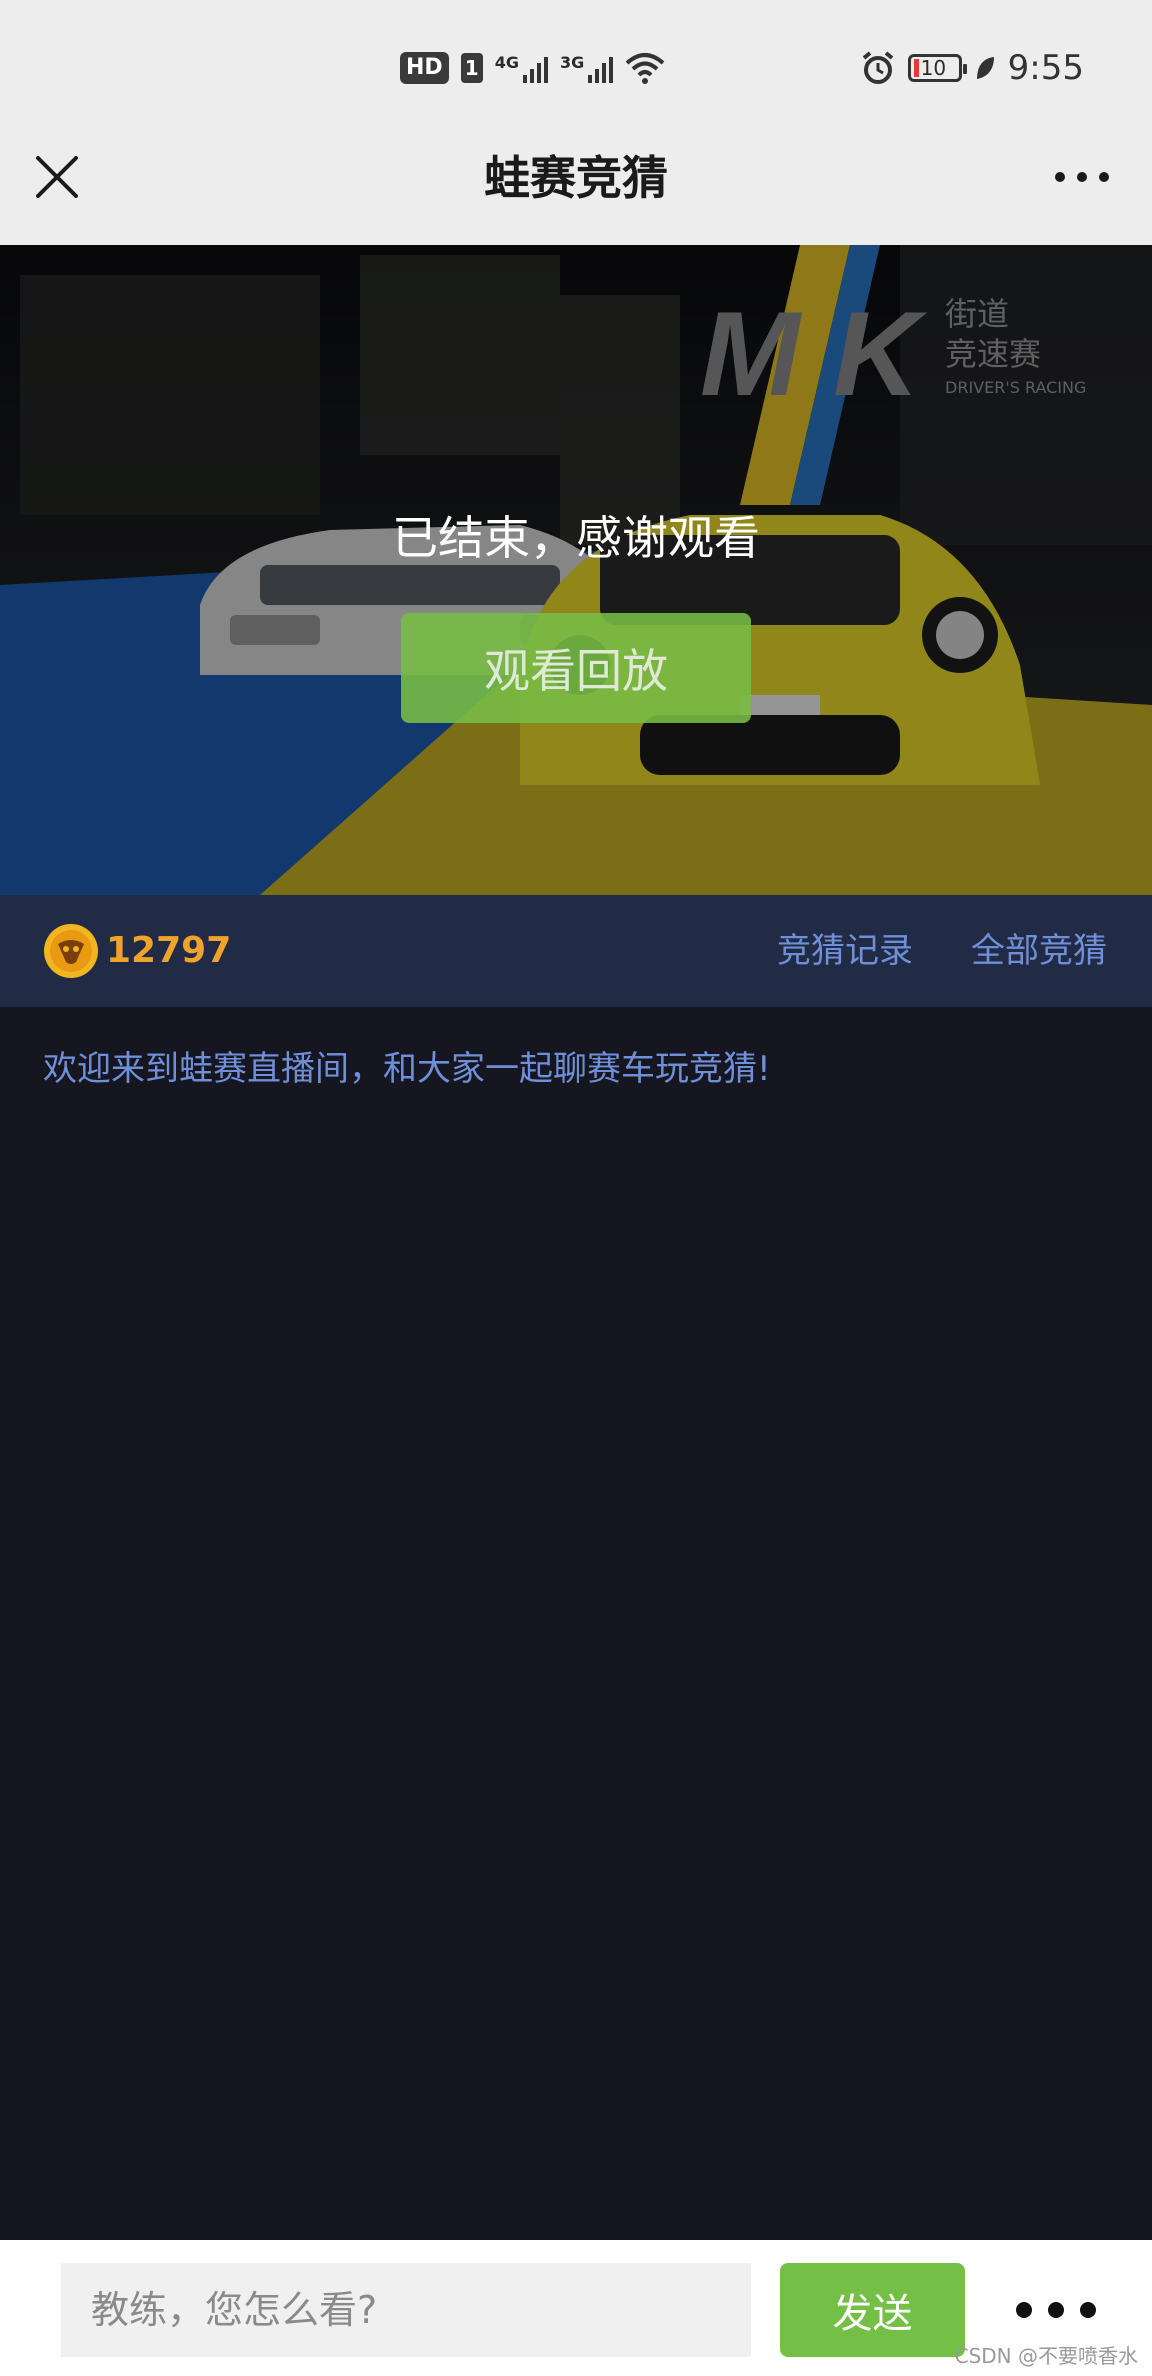 This screenshot has width=1152, height=2376. What do you see at coordinates (933, 68) in the screenshot?
I see `battery-level: 10` at bounding box center [933, 68].